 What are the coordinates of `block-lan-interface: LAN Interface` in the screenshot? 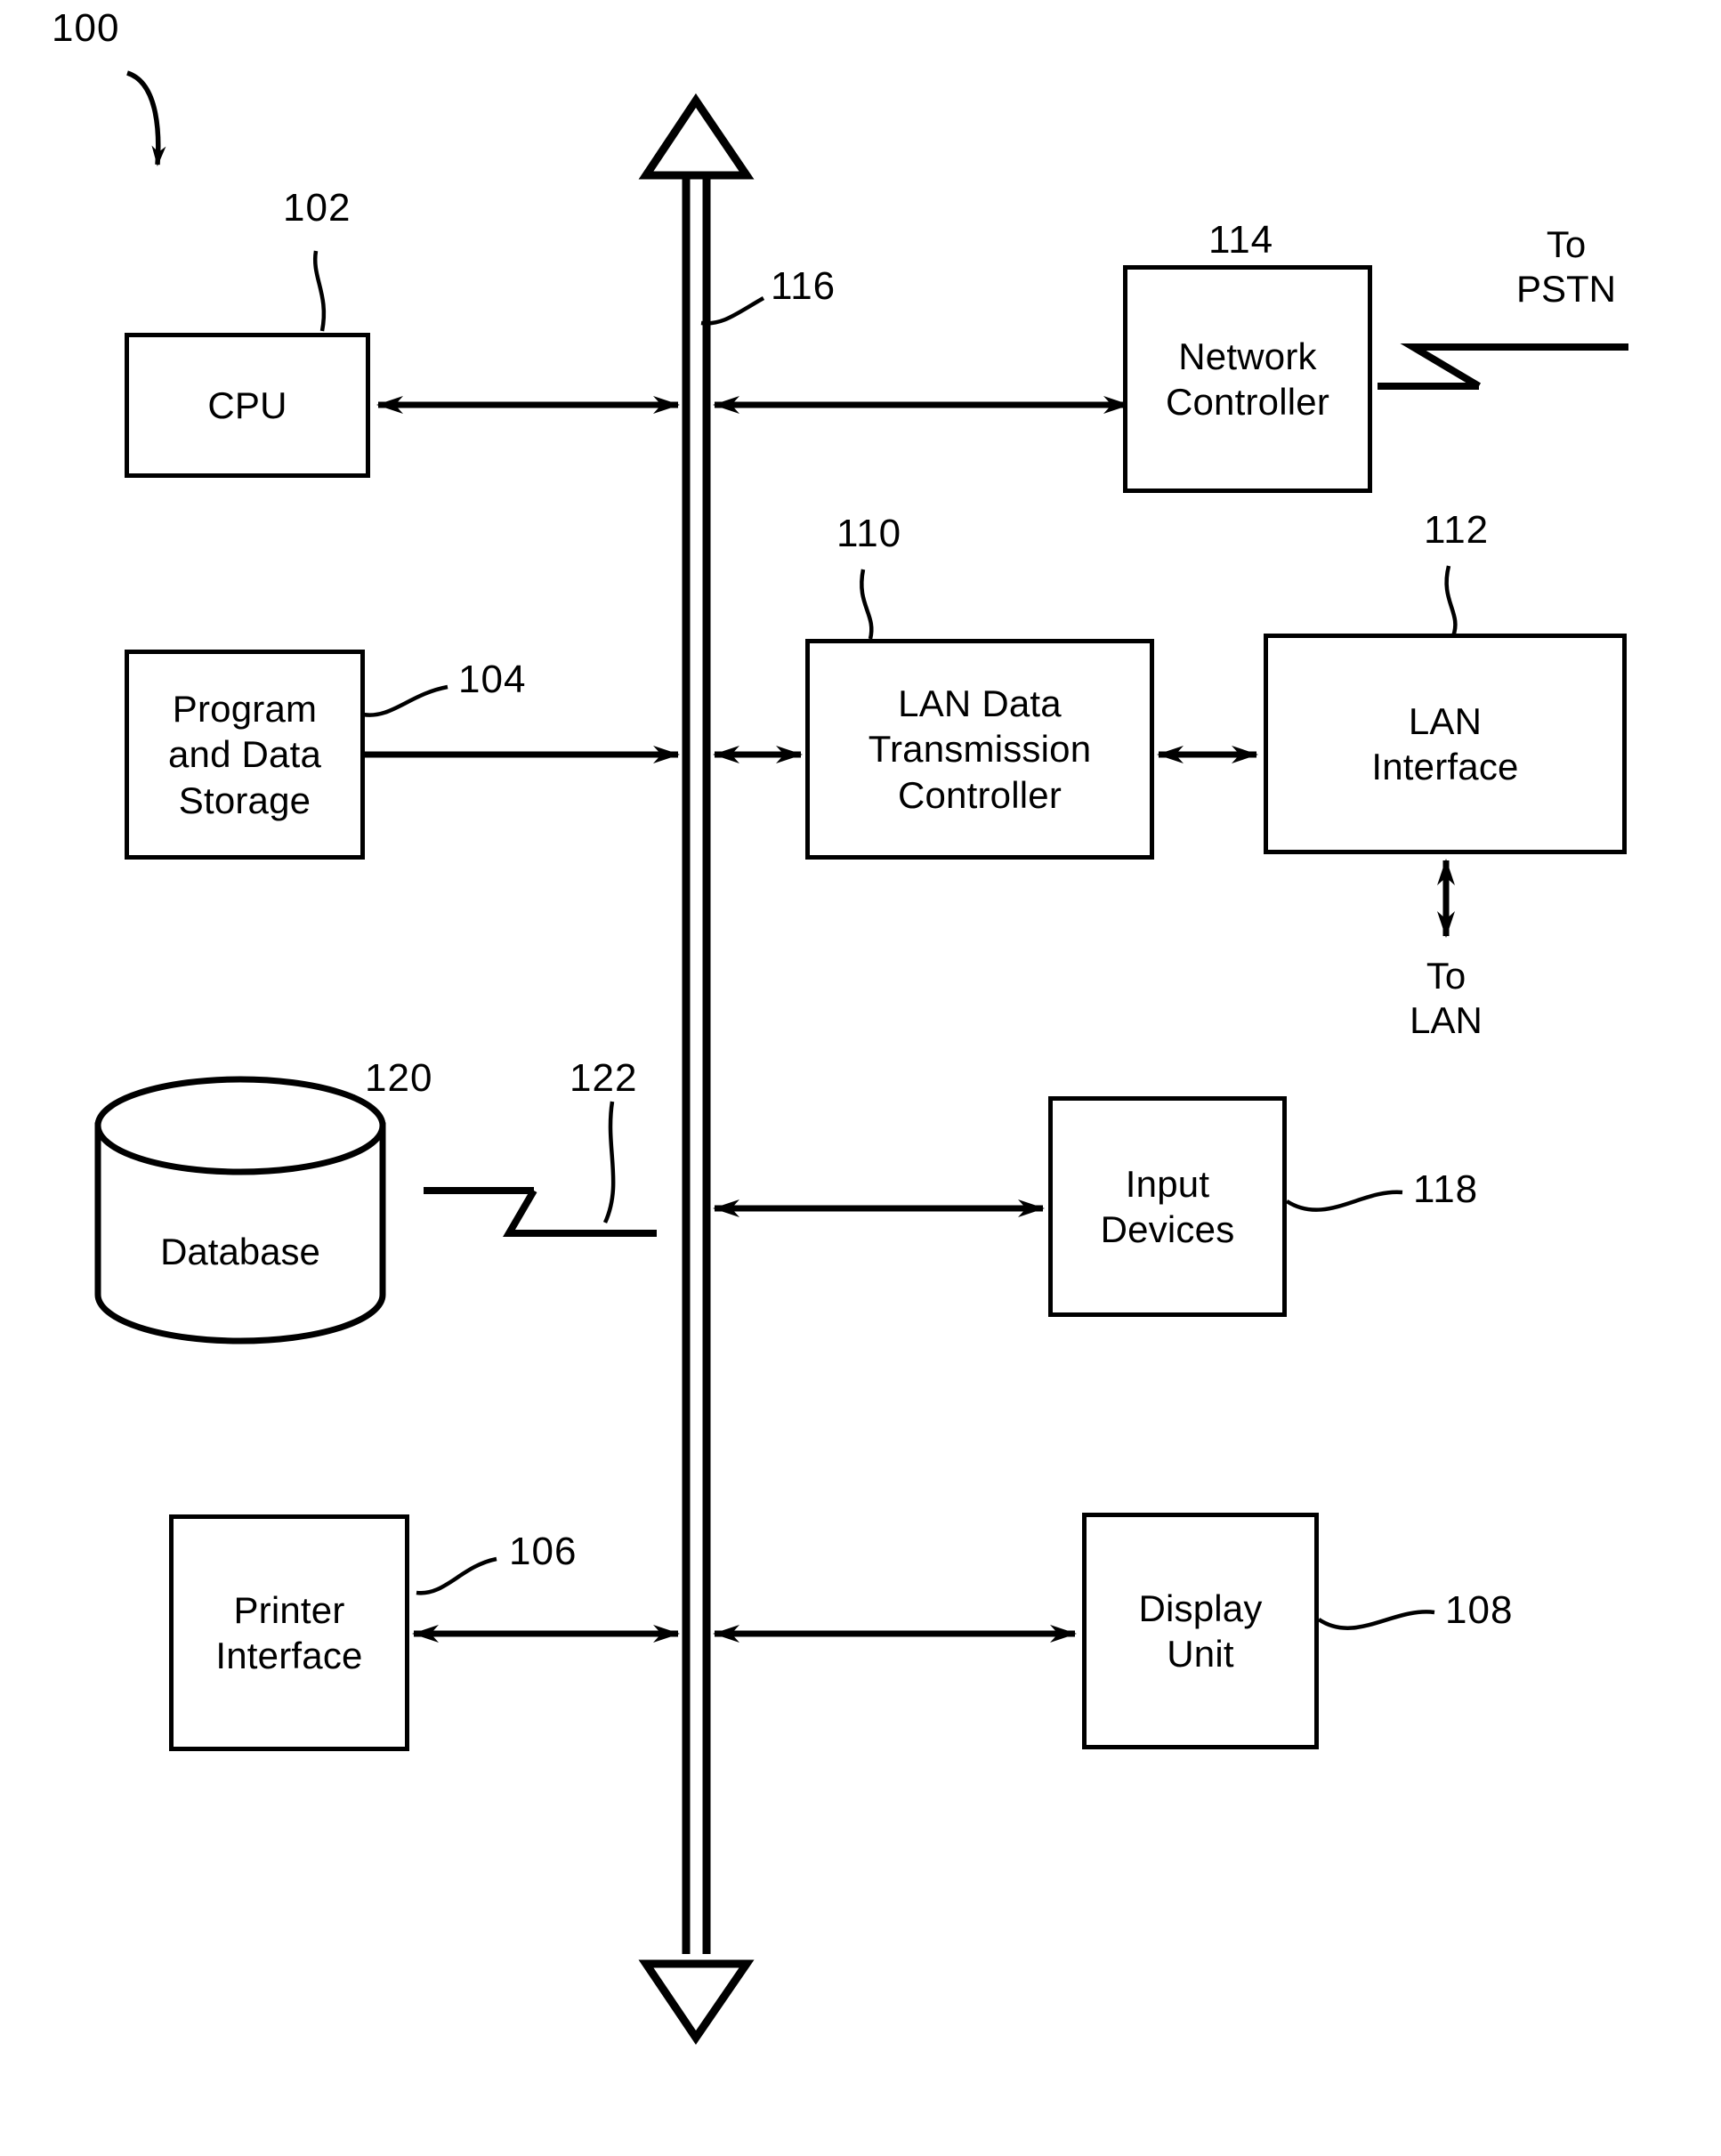 It's located at (1445, 744).